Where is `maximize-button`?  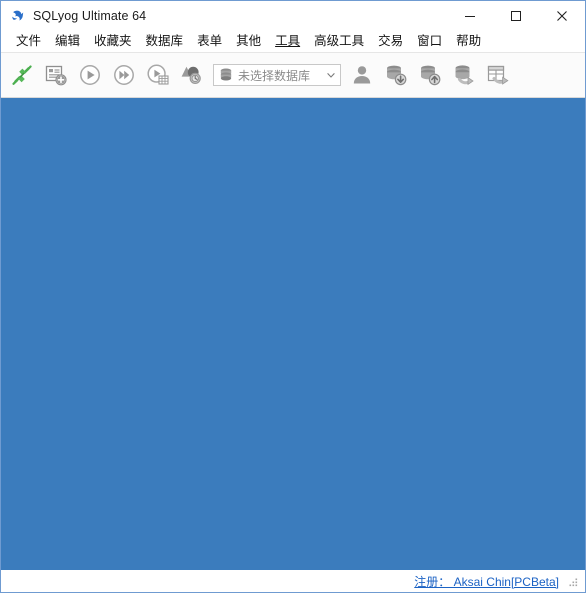 maximize-button is located at coordinates (516, 15).